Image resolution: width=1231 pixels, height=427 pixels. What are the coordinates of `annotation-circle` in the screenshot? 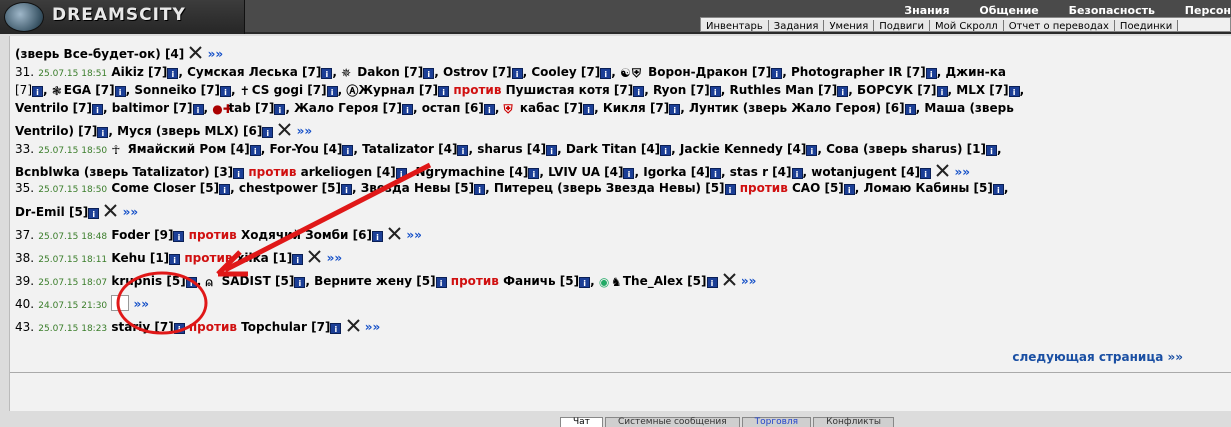 It's located at (162, 303).